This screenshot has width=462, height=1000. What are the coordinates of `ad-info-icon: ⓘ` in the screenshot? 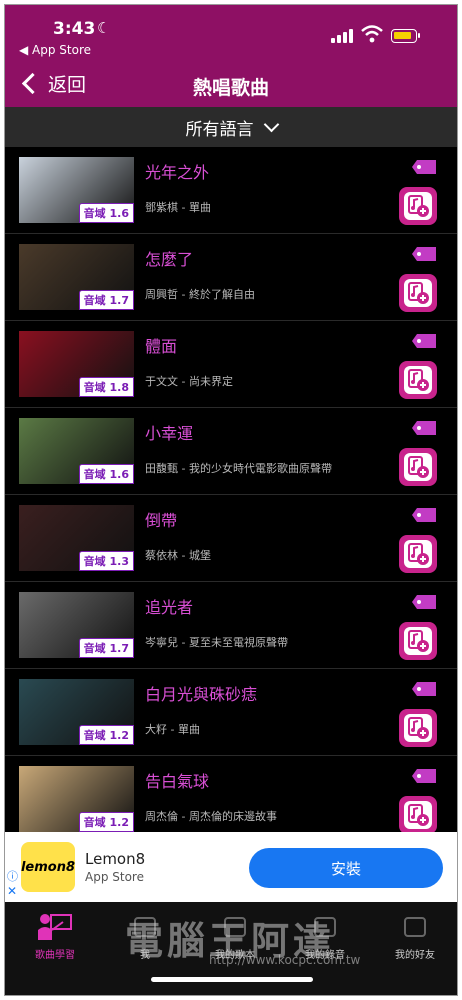 It's located at (12, 876).